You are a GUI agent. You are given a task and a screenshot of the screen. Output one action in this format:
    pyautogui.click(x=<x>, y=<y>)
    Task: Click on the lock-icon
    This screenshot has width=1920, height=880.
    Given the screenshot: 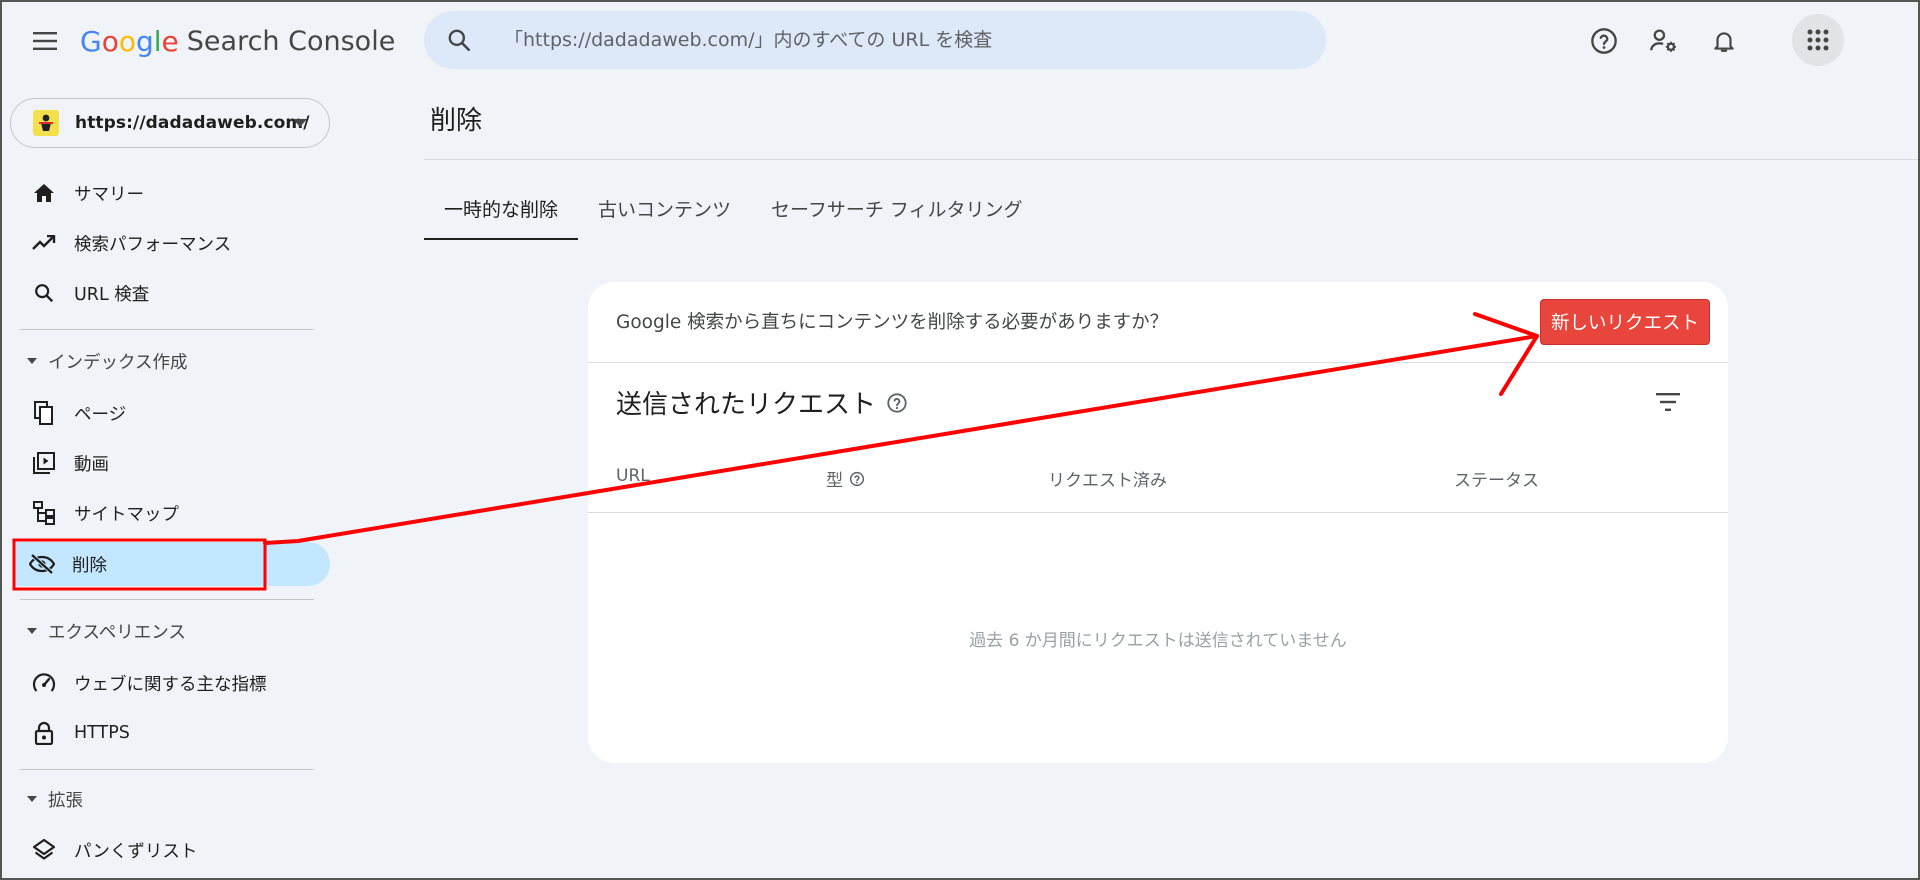 What is the action you would take?
    pyautogui.click(x=44, y=733)
    